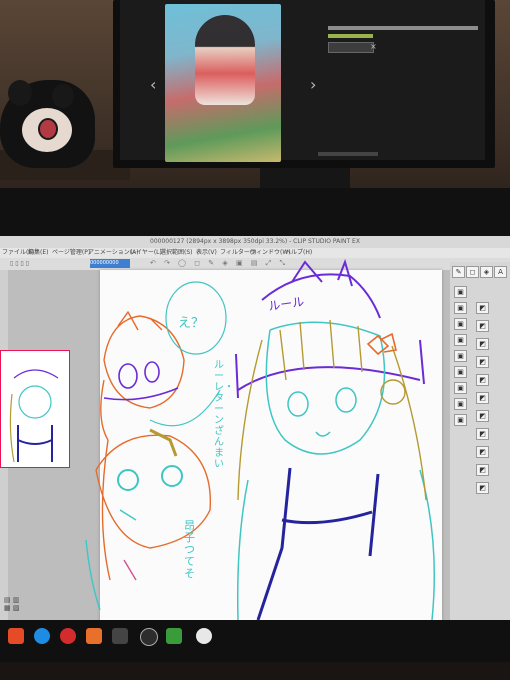 The image size is (510, 680). Describe the element at coordinates (224, 415) in the screenshot. I see `sketch-note-vertical: ルーレ・ターンざんまい` at that location.